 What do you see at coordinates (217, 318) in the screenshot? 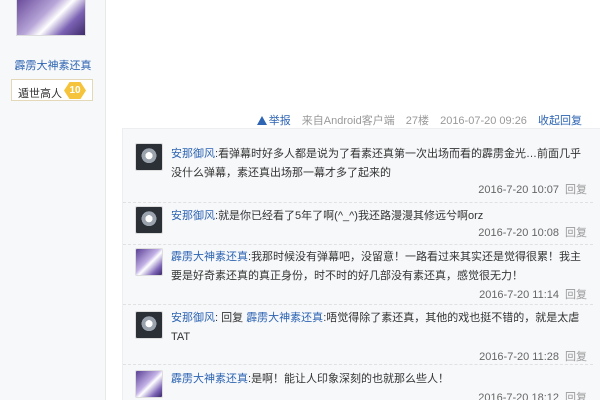
I see `colon: :` at bounding box center [217, 318].